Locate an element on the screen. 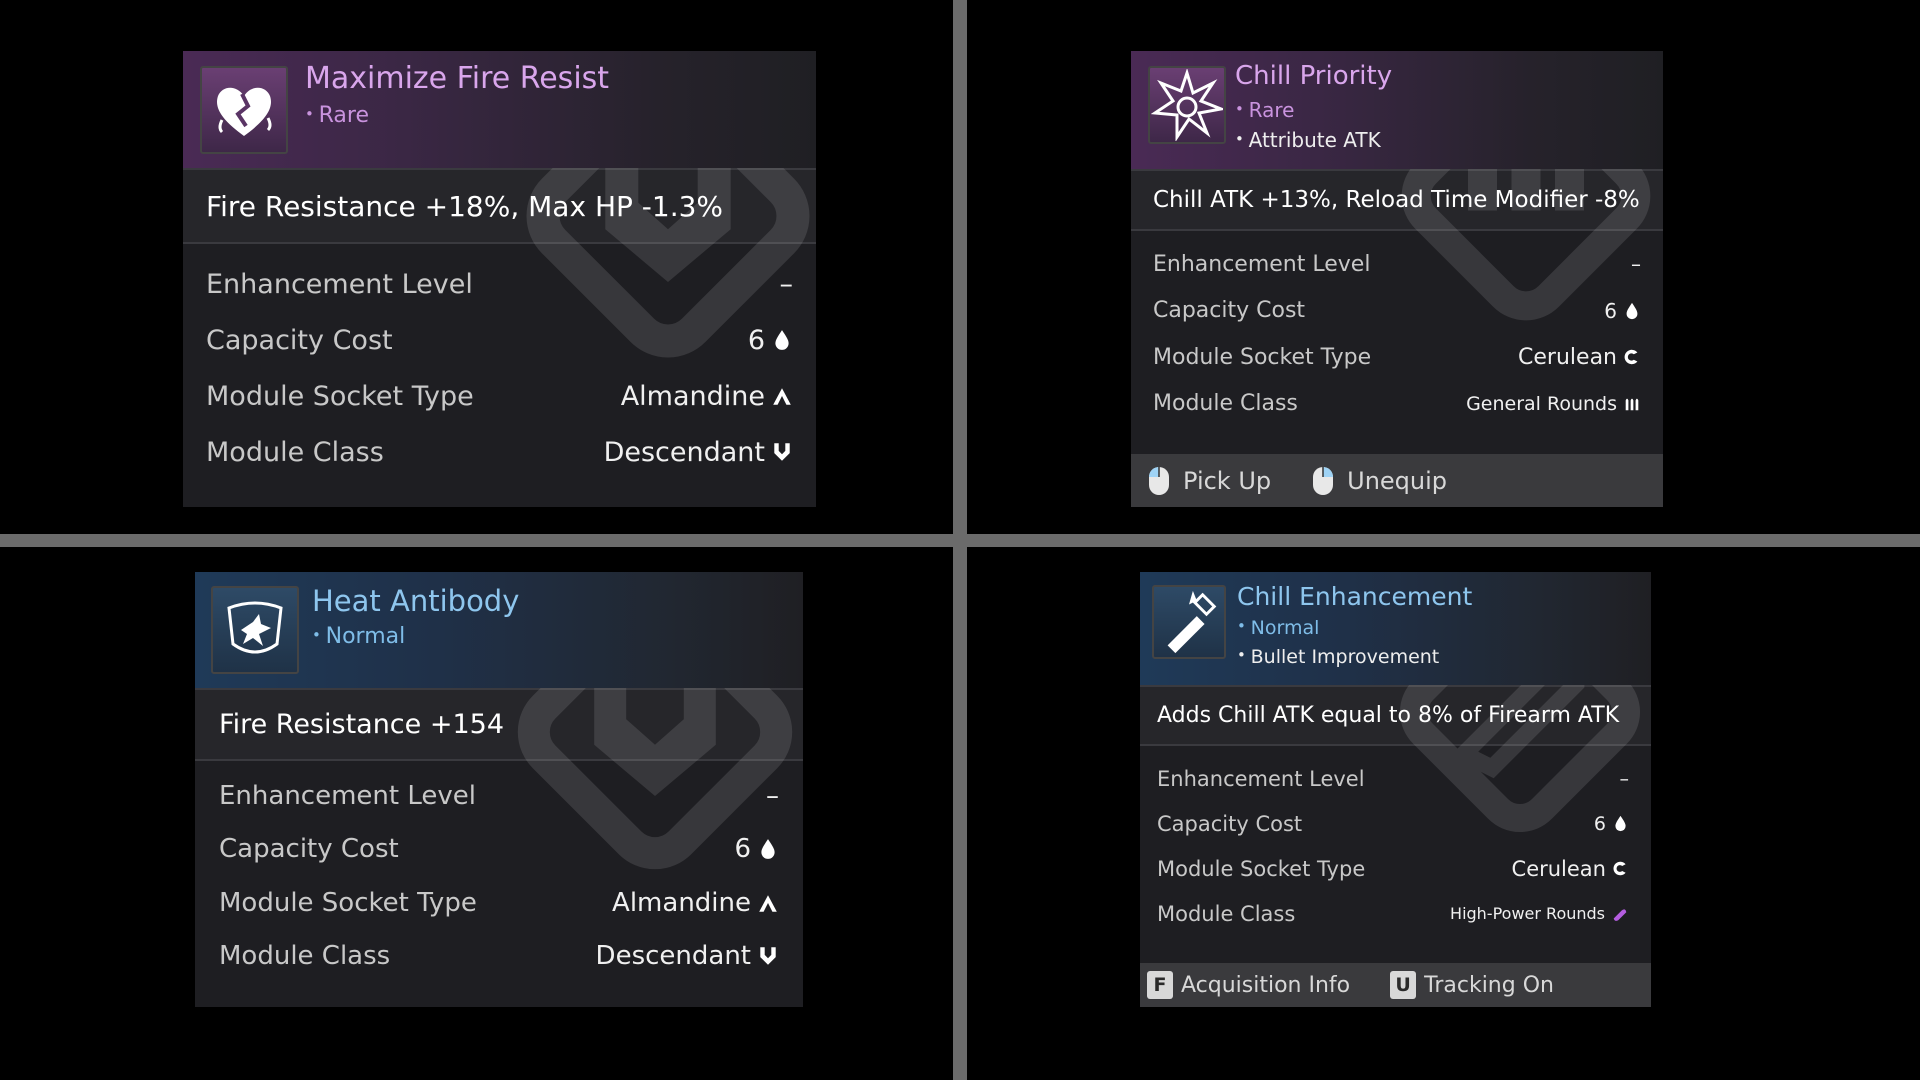 Image resolution: width=1920 pixels, height=1080 pixels. action-bar: Pick Up Unequip is located at coordinates (1397, 480).